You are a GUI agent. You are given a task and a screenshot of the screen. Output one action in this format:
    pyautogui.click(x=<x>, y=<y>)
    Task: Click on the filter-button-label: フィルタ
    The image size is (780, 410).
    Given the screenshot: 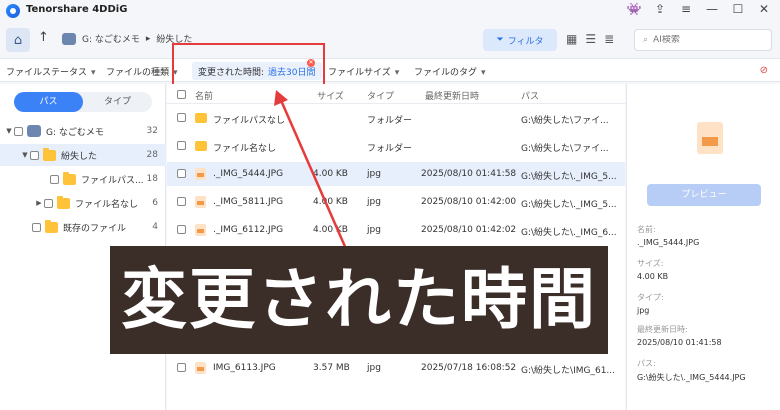 What is the action you would take?
    pyautogui.click(x=525, y=41)
    